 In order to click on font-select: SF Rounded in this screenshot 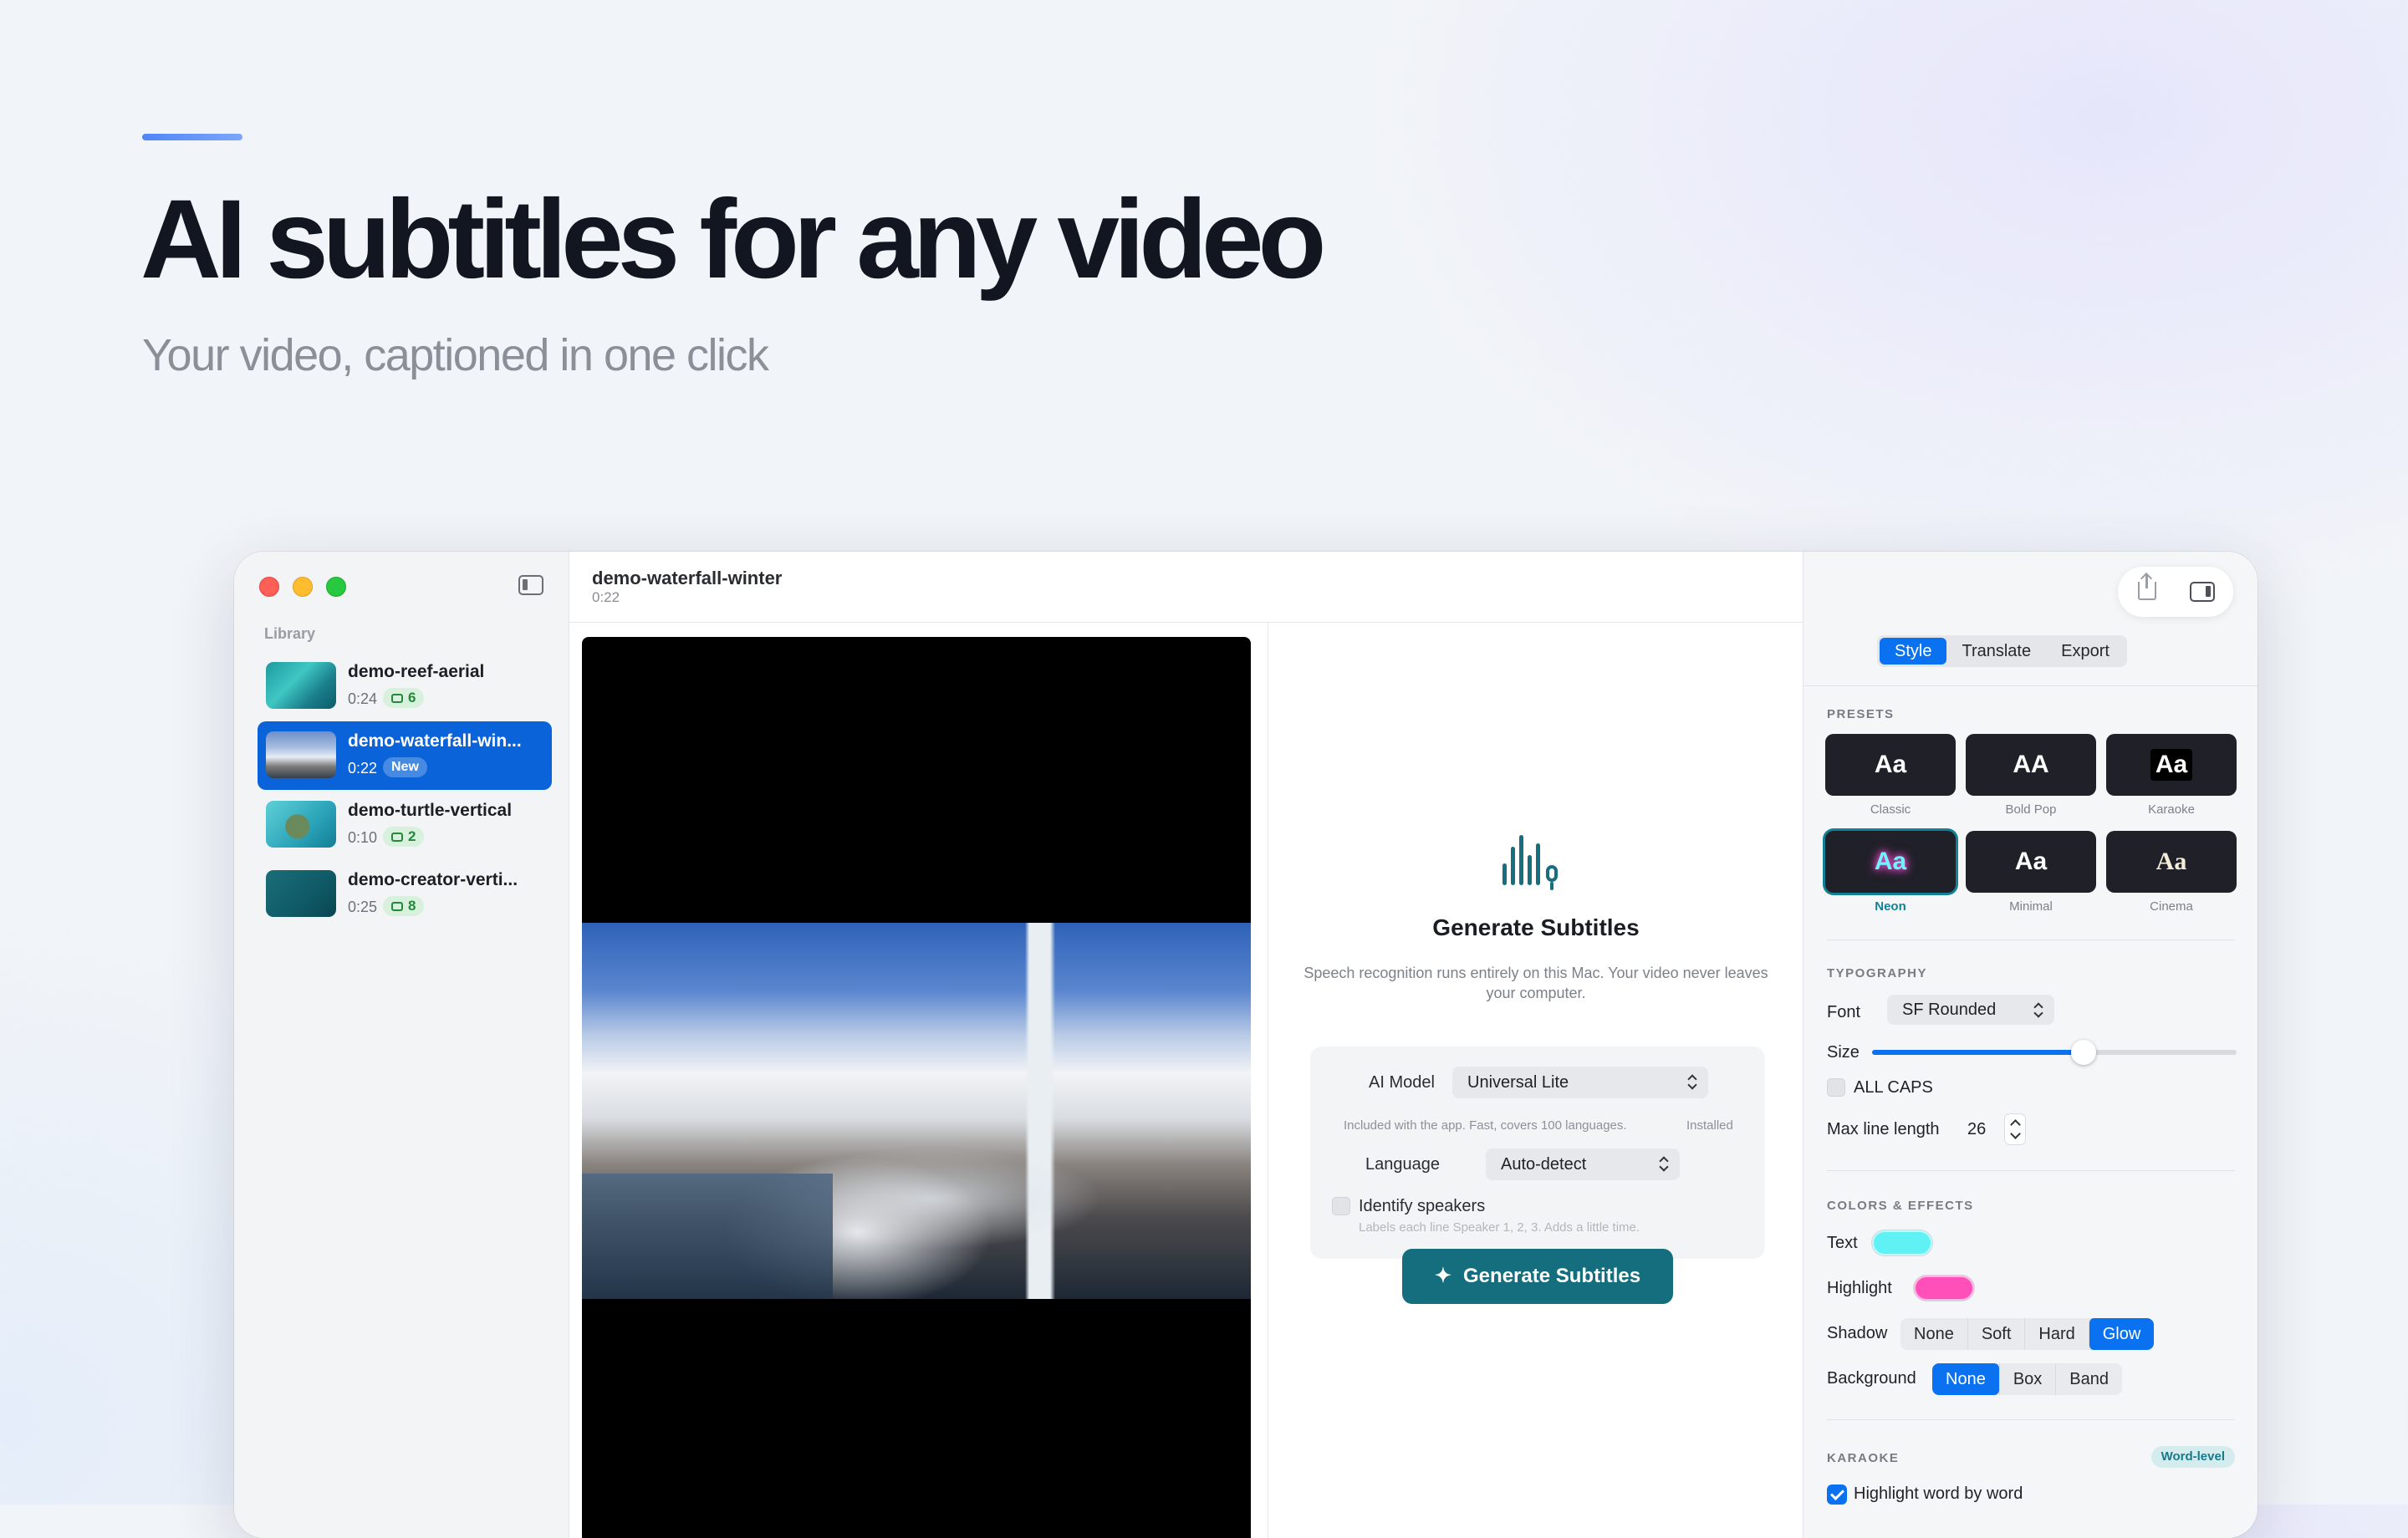, I will do `click(1971, 1010)`.